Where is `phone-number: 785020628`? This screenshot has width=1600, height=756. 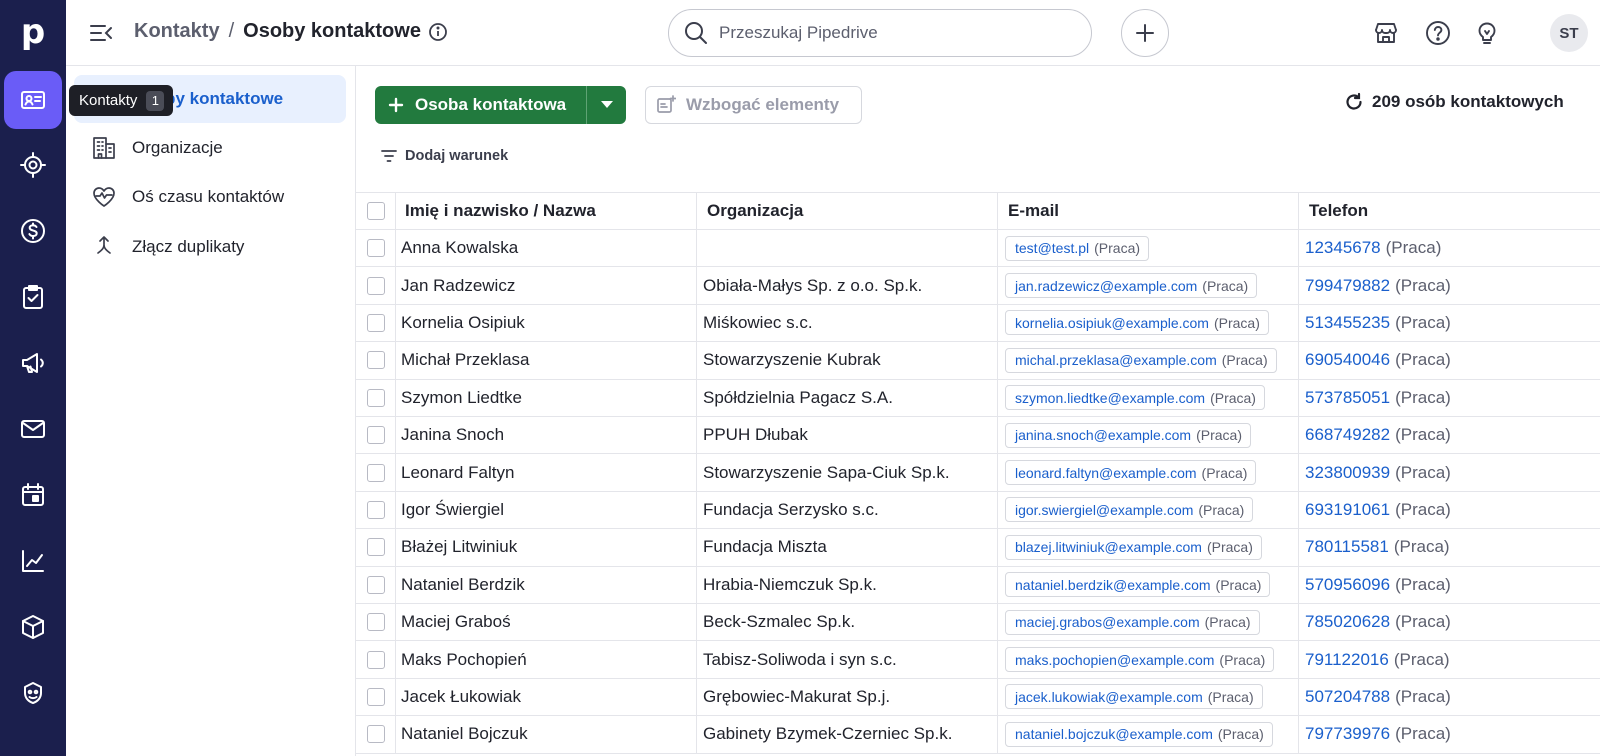 phone-number: 785020628 is located at coordinates (1347, 622).